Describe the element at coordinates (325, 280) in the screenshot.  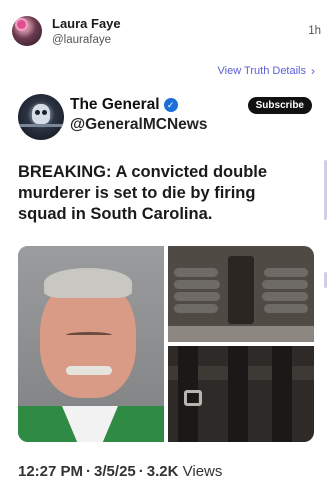
I see `scrollbar-marker` at that location.